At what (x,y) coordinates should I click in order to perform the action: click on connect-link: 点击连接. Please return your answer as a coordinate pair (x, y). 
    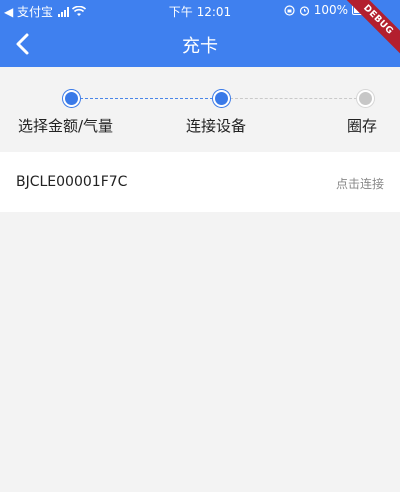
    Looking at the image, I should click on (360, 183).